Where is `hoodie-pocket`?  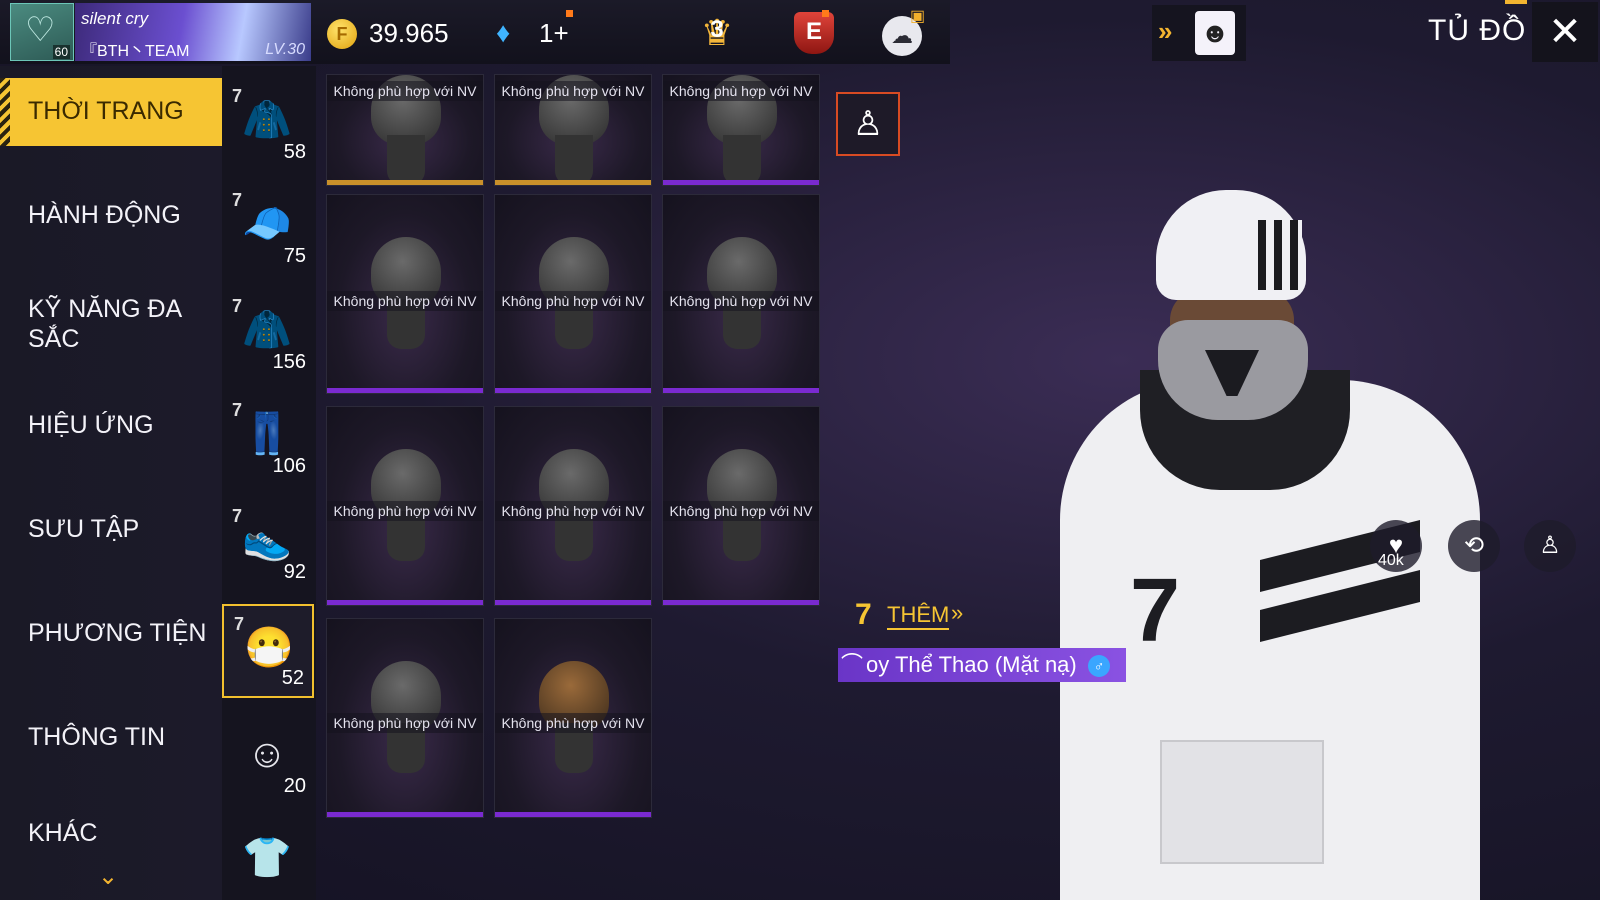
hoodie-pocket is located at coordinates (1242, 802).